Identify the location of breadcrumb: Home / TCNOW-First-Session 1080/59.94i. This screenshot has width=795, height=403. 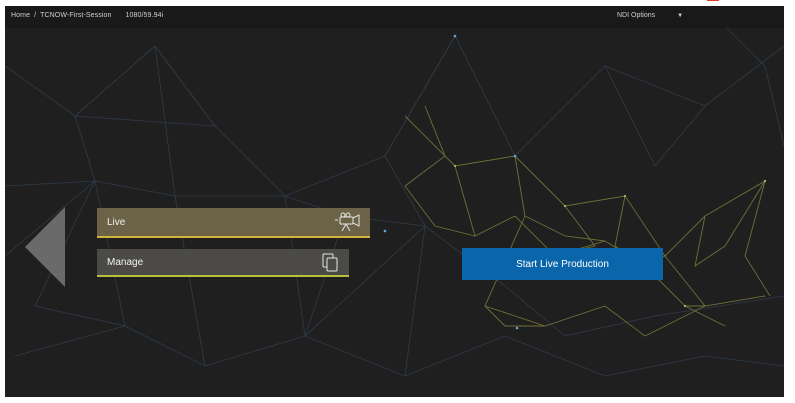
(88, 15).